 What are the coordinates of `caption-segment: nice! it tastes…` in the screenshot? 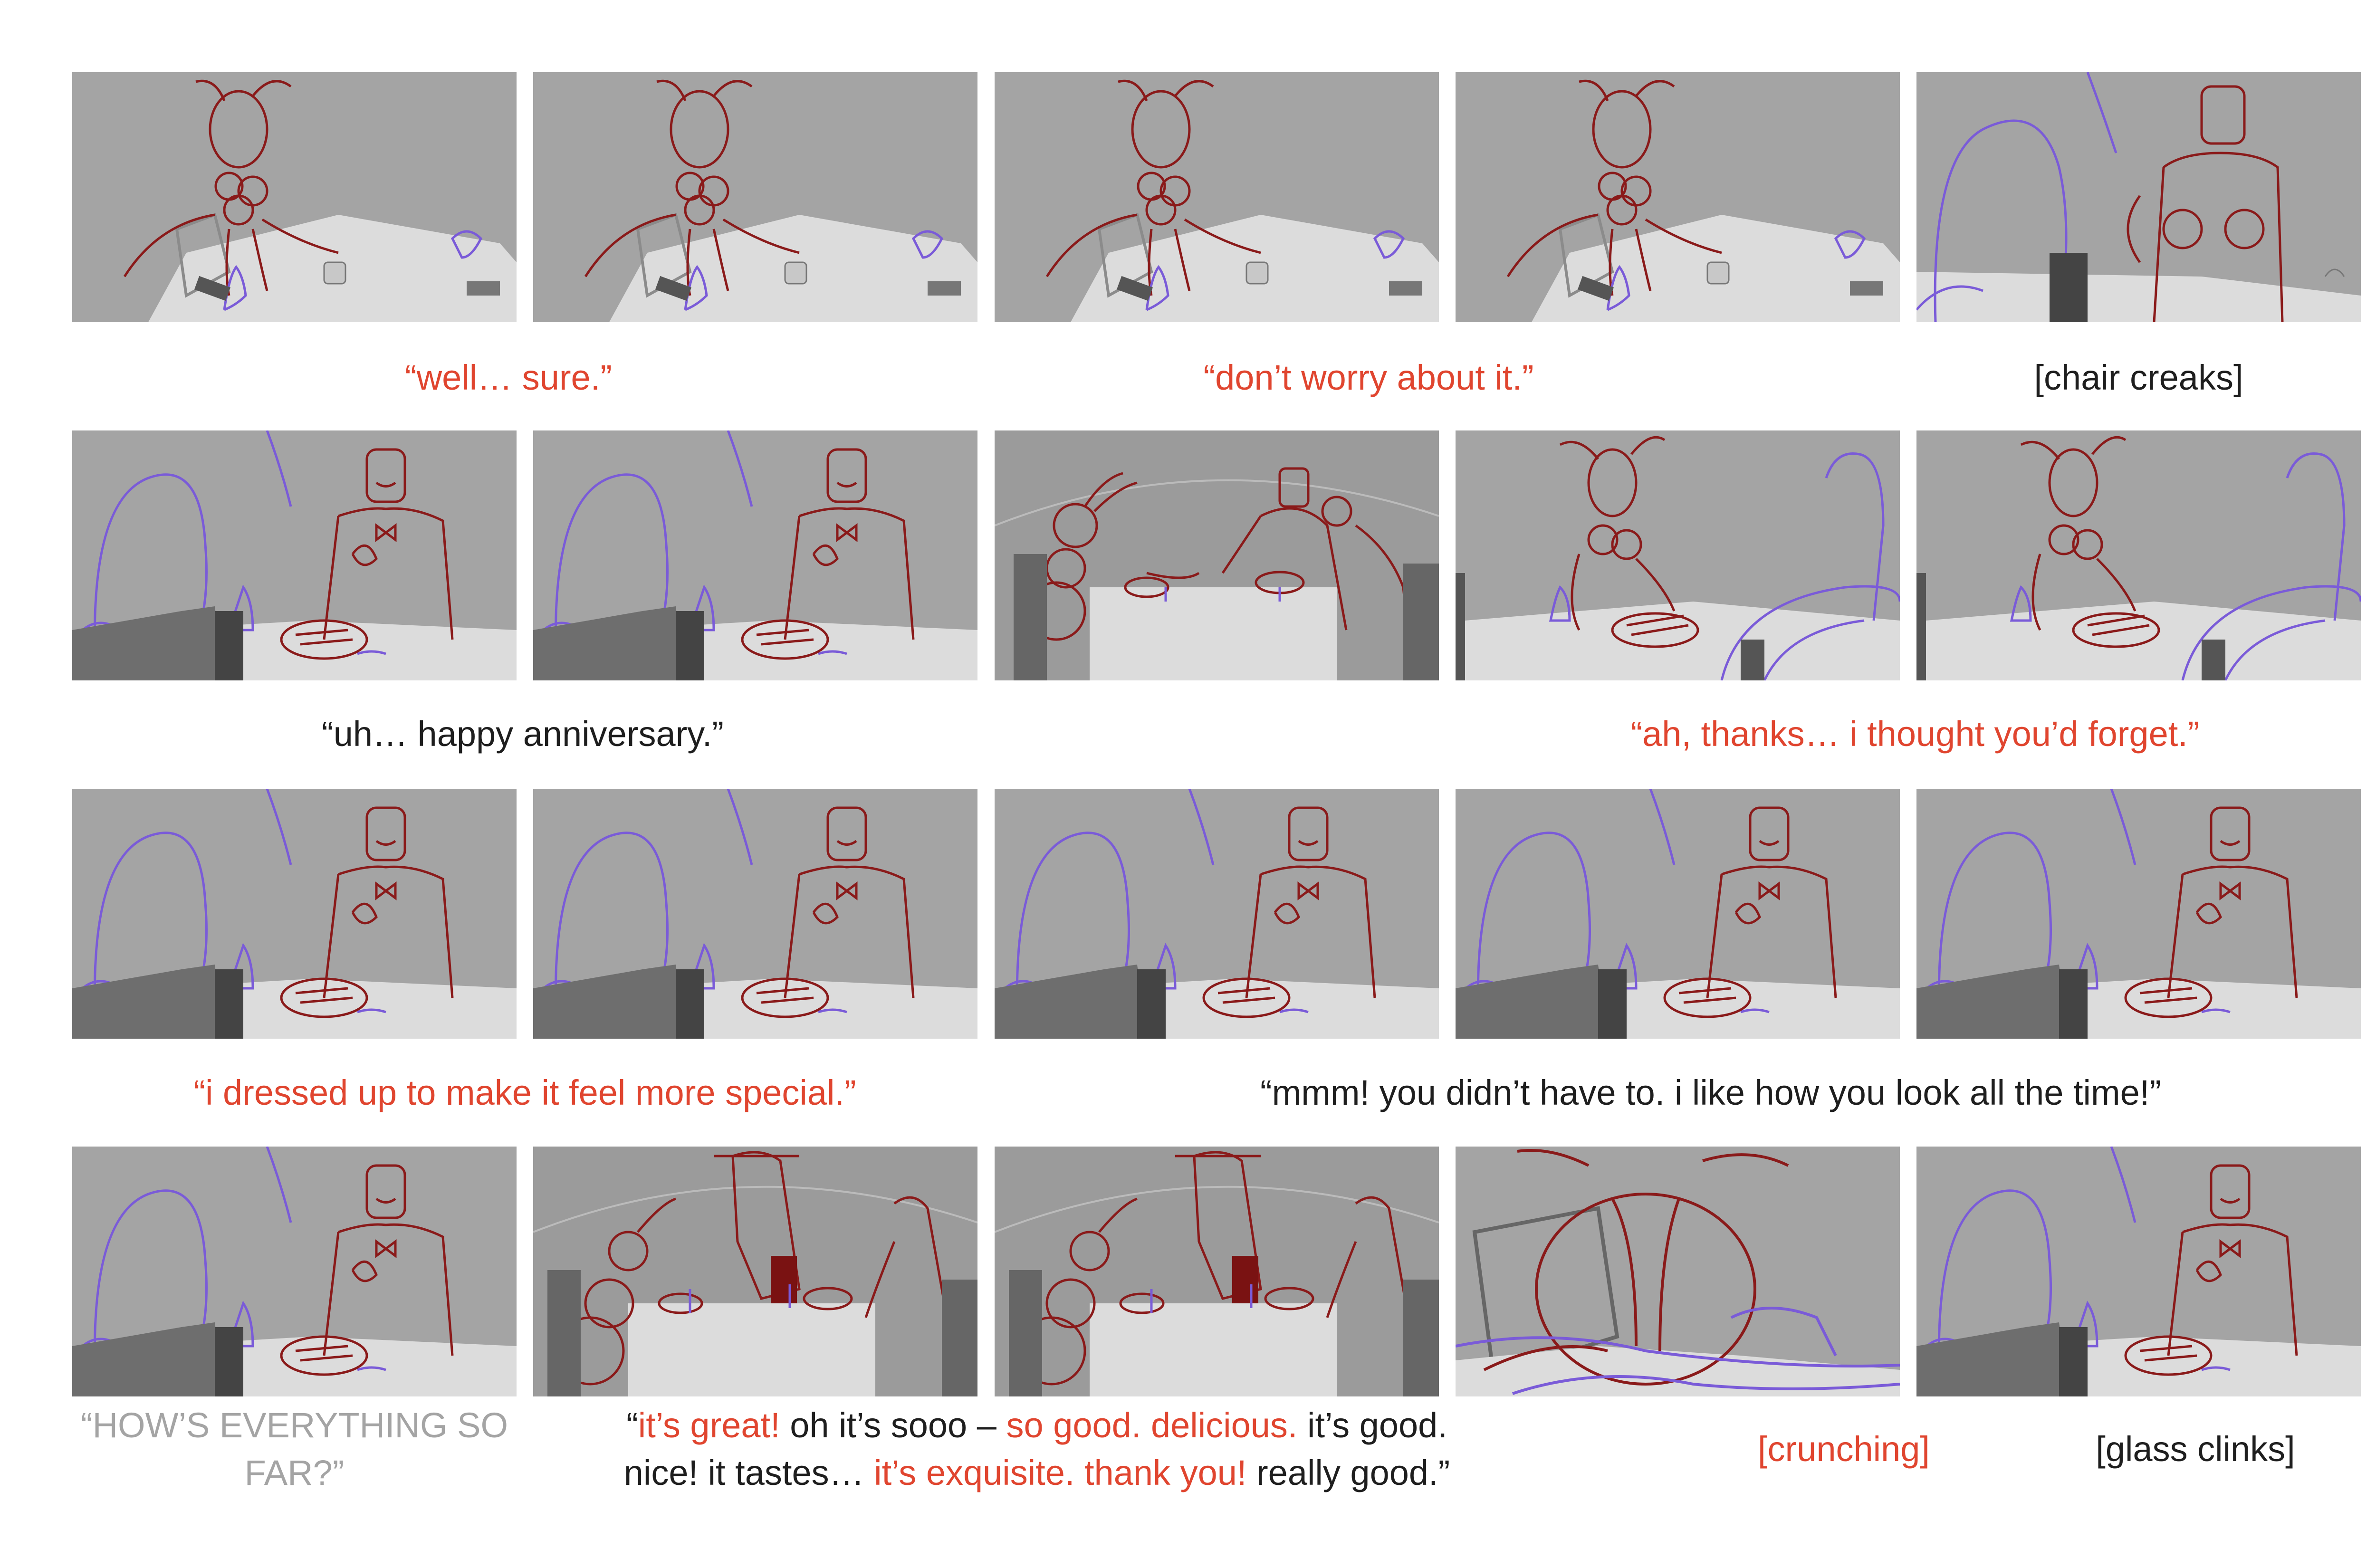 It's located at (748, 1473).